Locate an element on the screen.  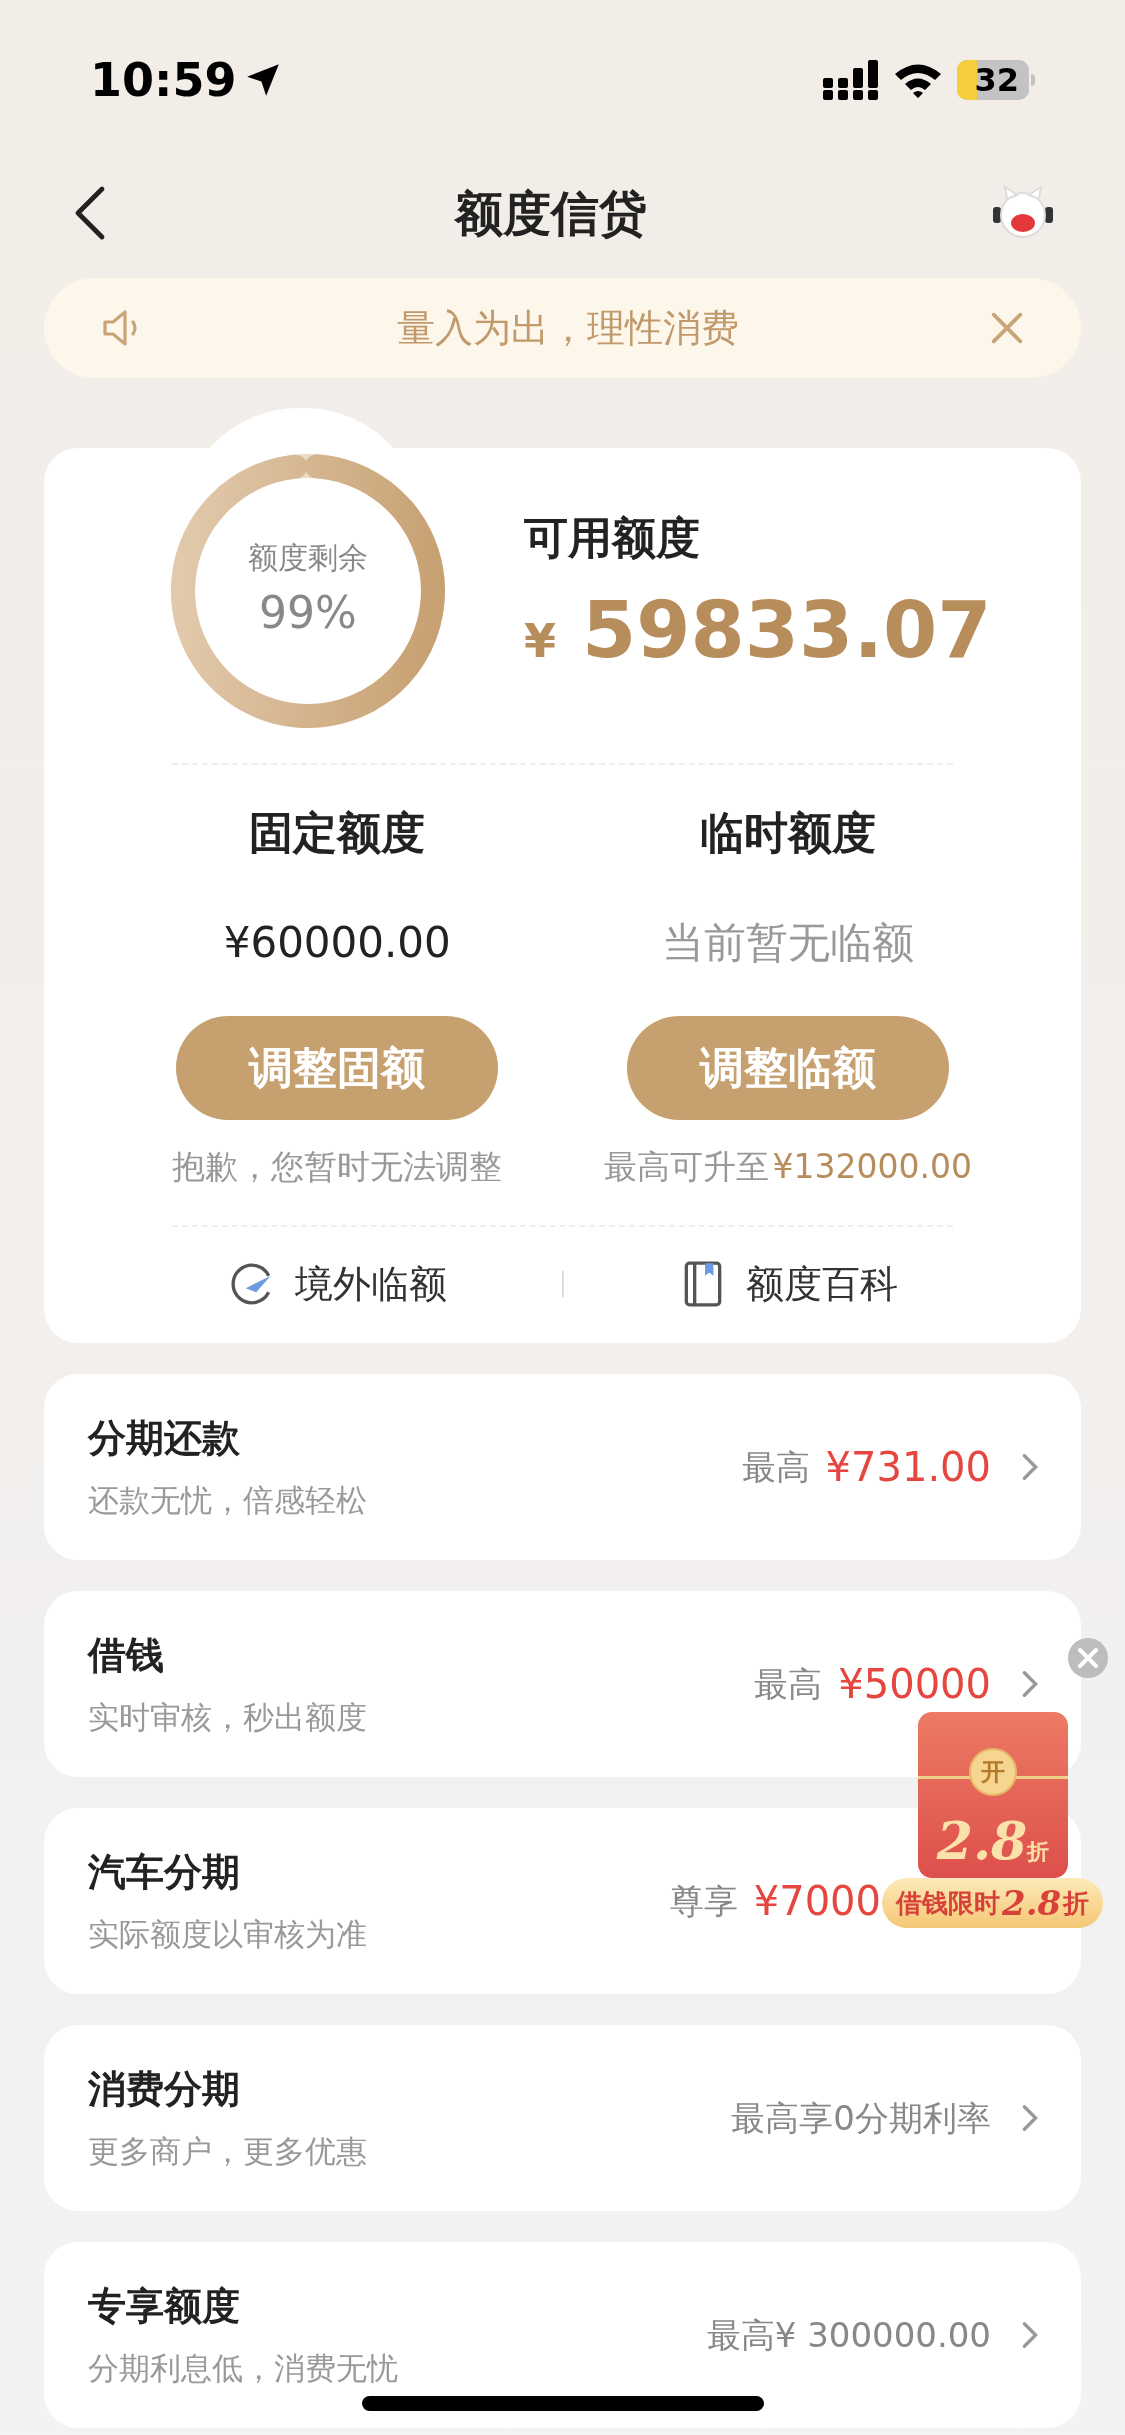
quota-heading: 临时额度 is located at coordinates (787, 833).